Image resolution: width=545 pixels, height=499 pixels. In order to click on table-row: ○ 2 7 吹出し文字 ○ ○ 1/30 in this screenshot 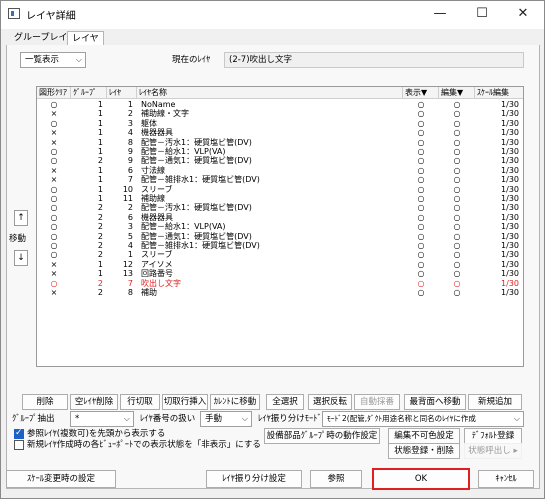, I will do `click(280, 283)`.